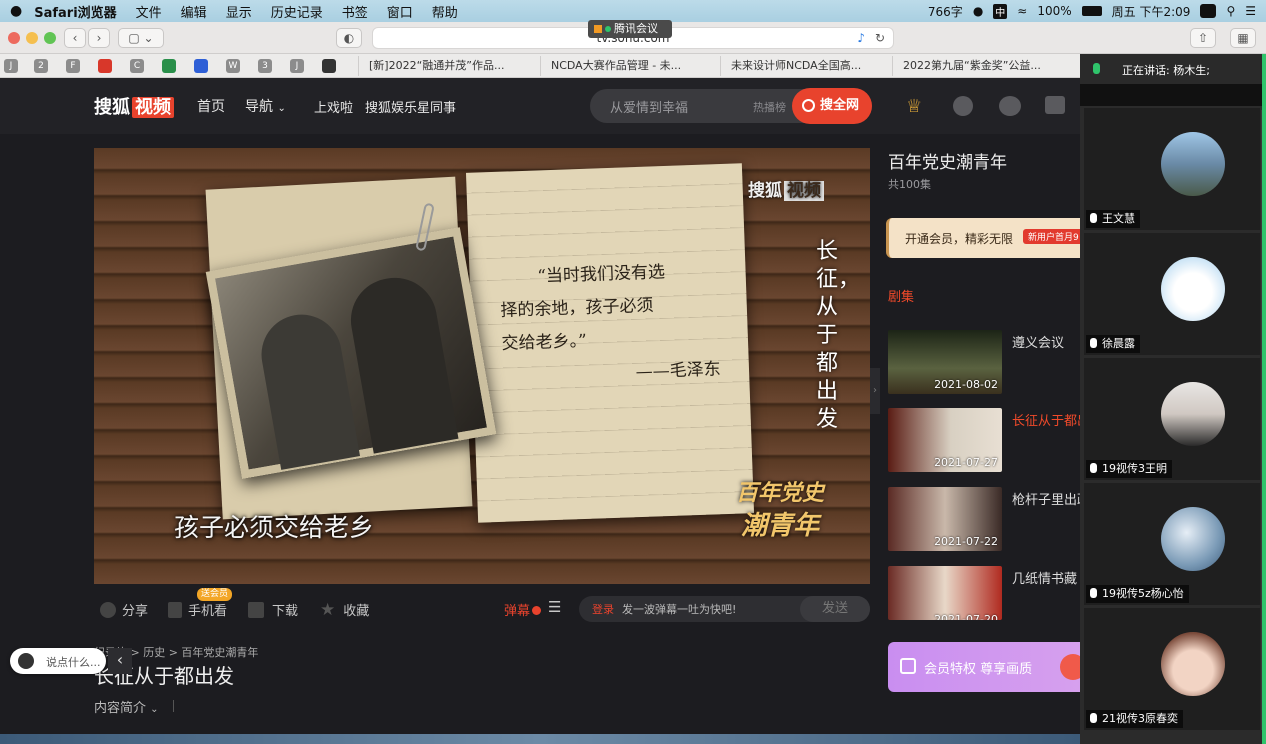  I want to click on spotlight-icon: ⚲, so click(1230, 11).